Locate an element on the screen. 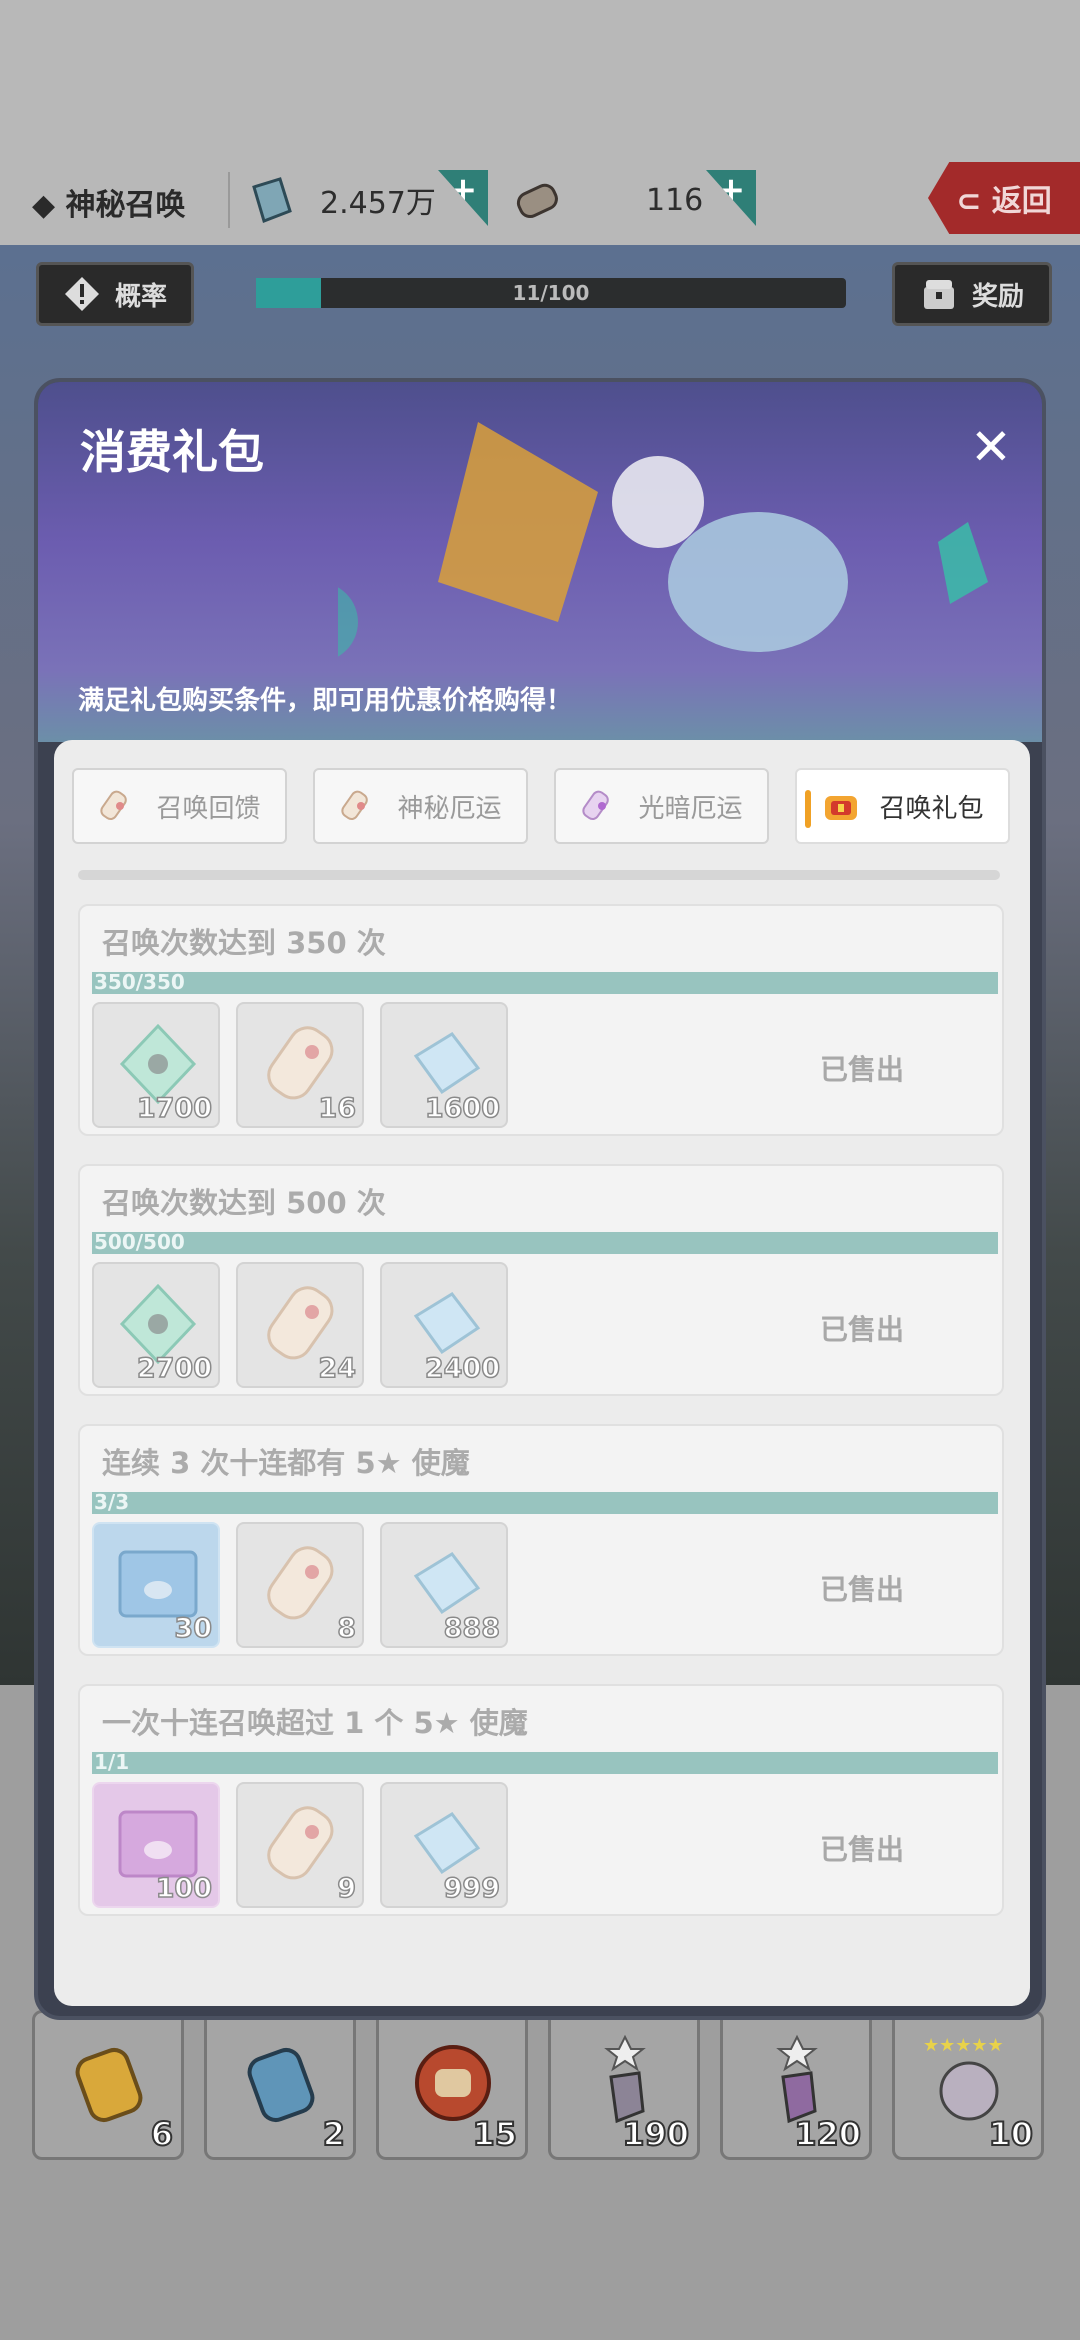 The height and width of the screenshot is (2340, 1080). reward-item: 30 is located at coordinates (156, 1585).